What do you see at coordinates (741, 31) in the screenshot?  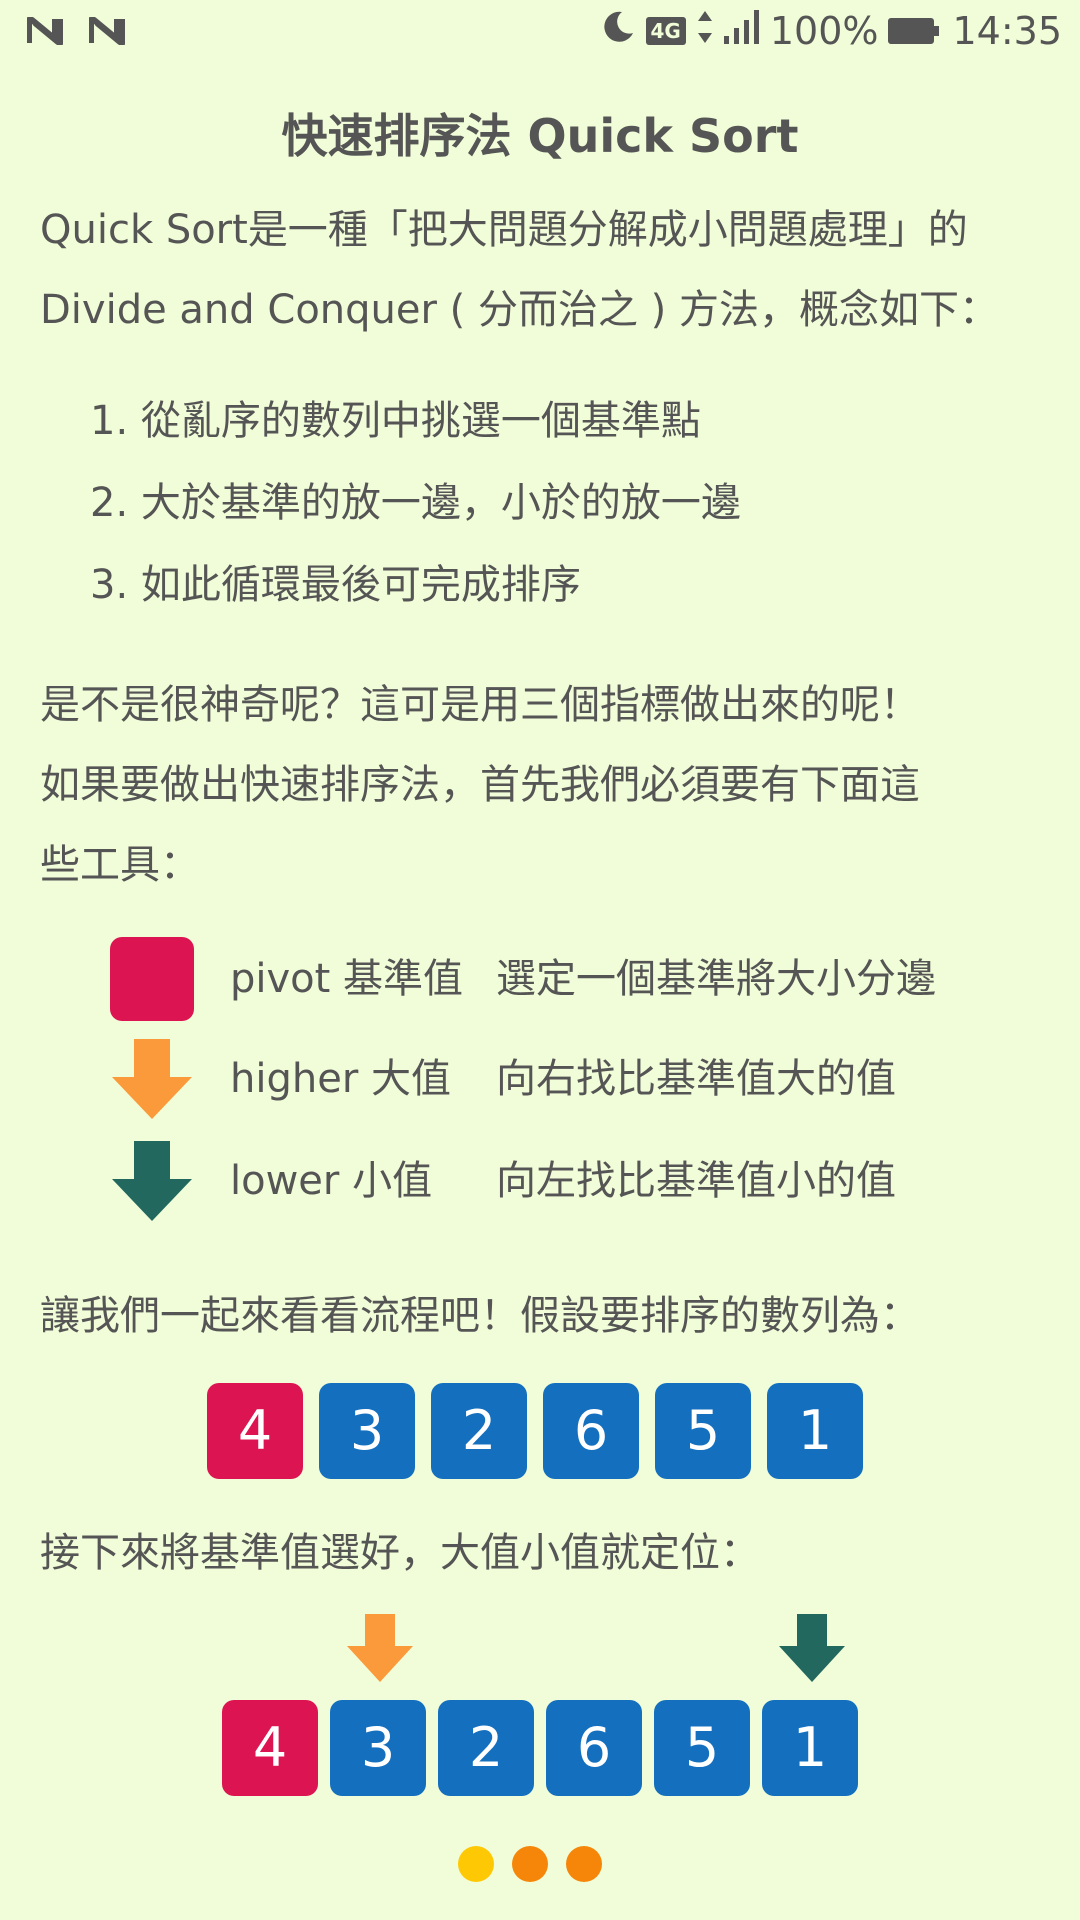 I see `signal-icon` at bounding box center [741, 31].